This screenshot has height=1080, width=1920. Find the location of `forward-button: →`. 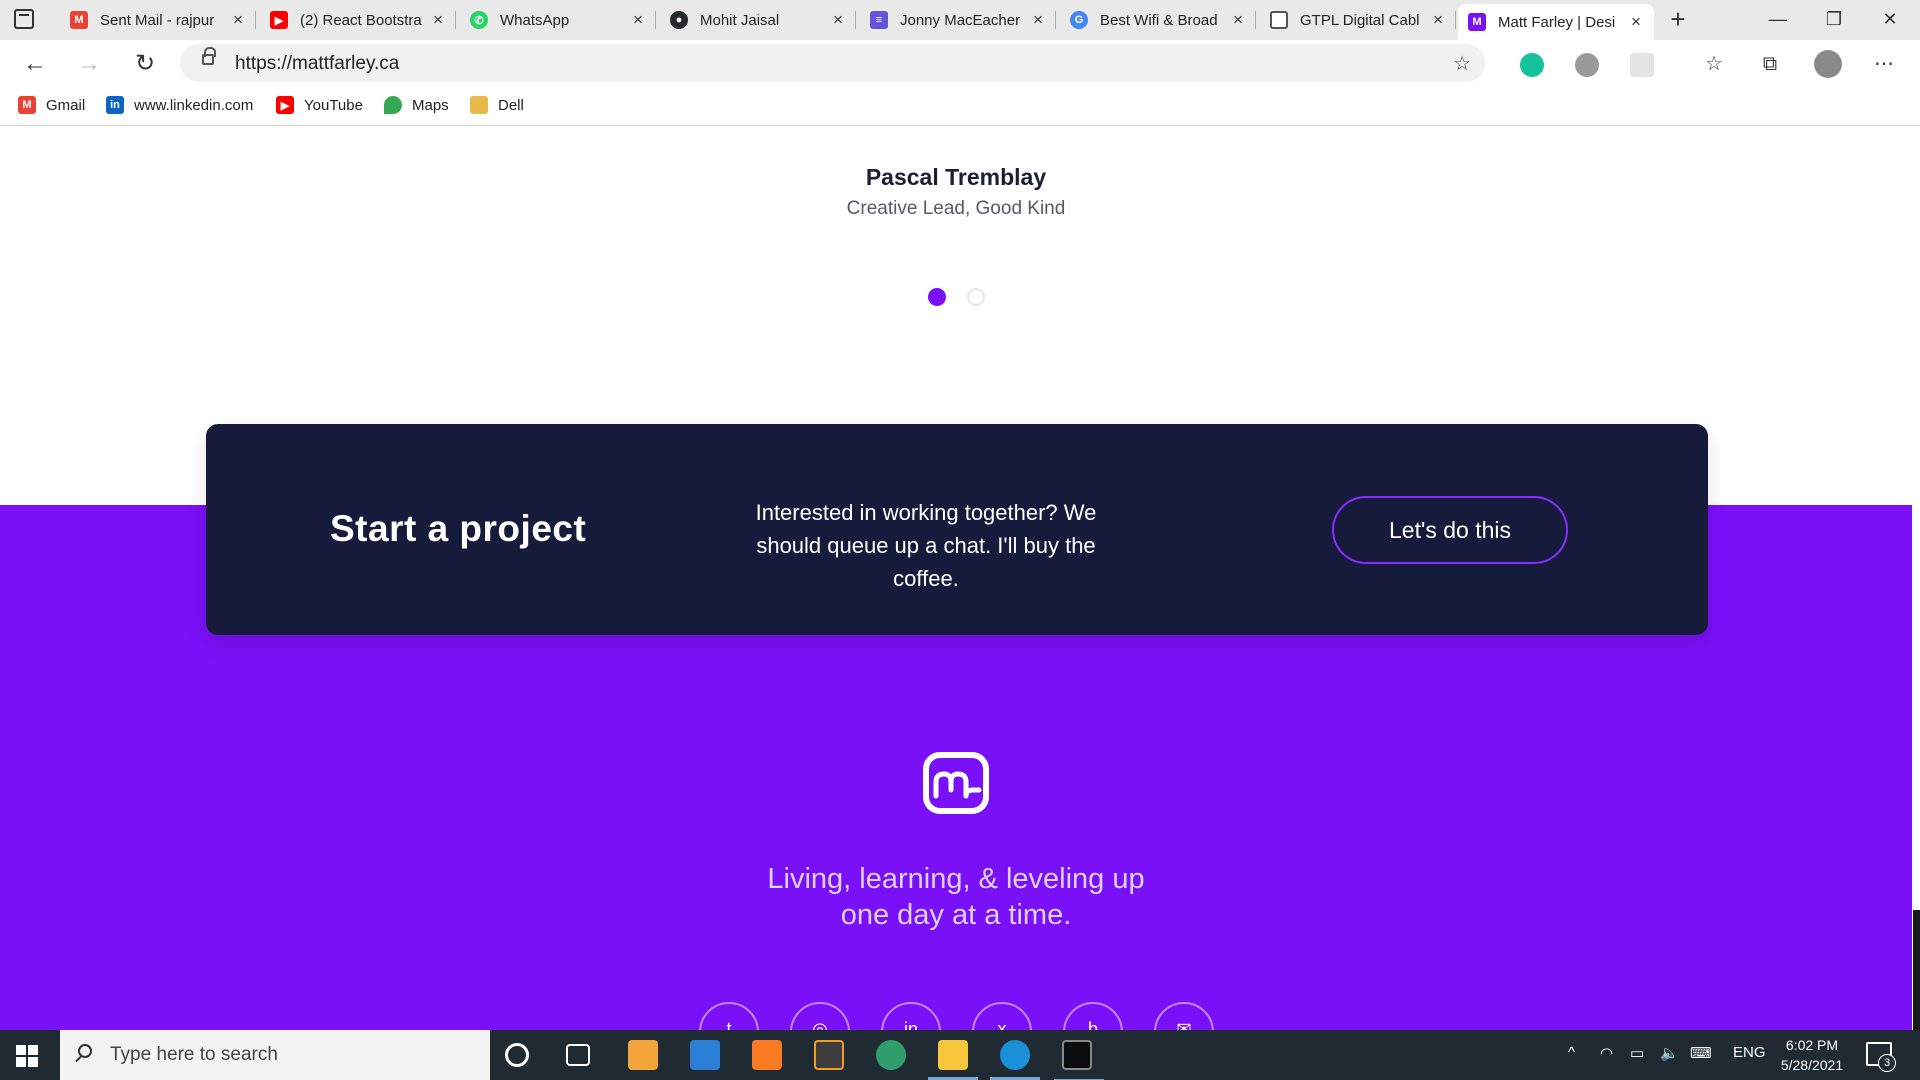

forward-button: → is located at coordinates (89, 65).